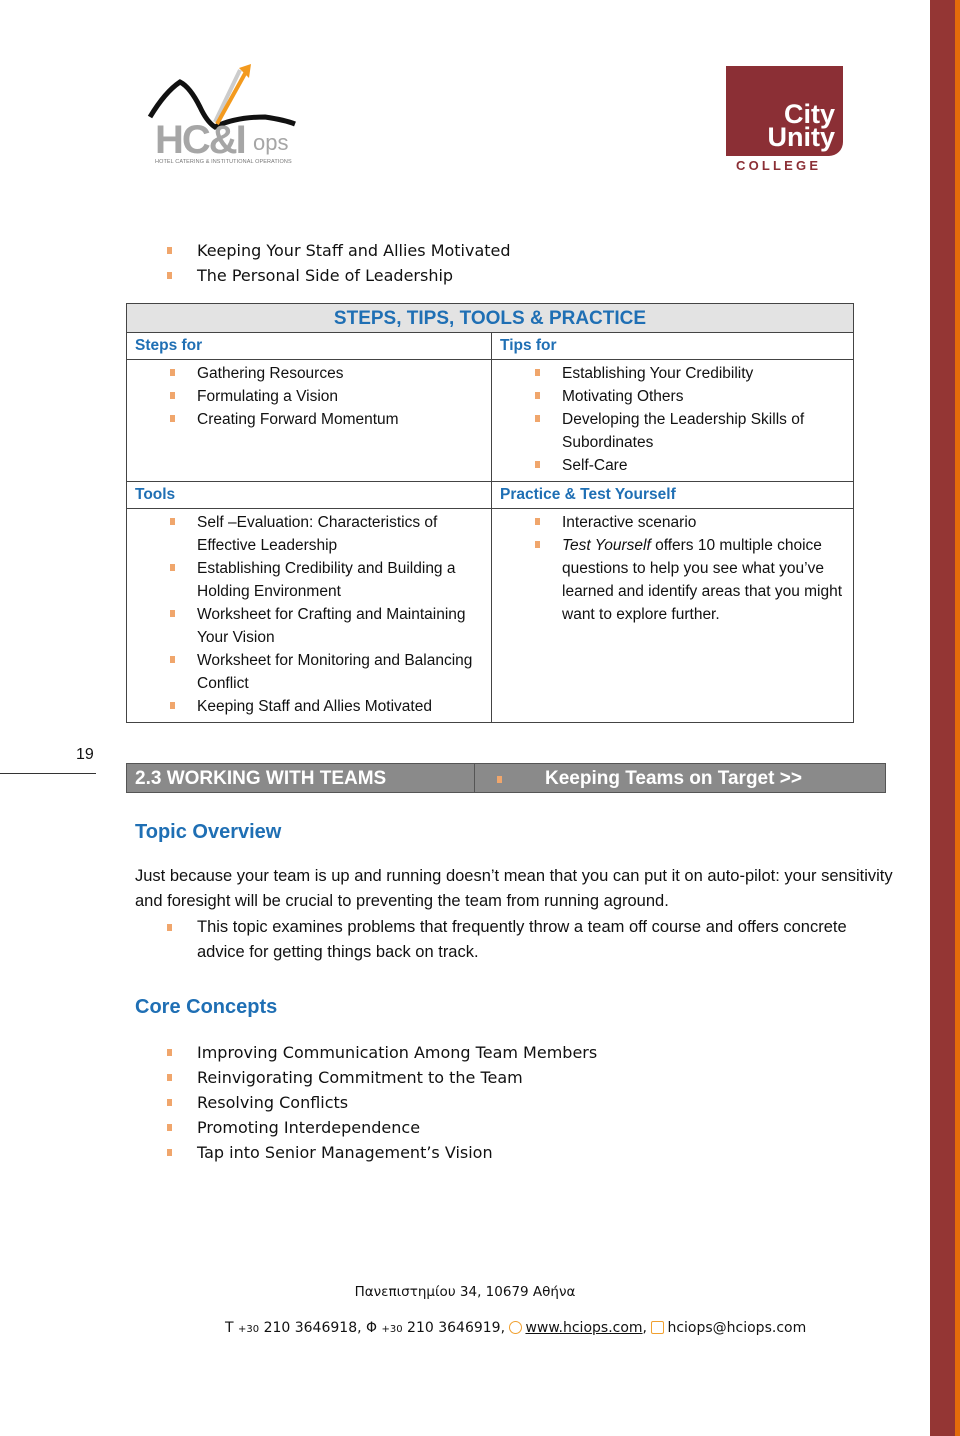 This screenshot has height=1436, width=960. I want to click on mail-icon, so click(658, 1327).